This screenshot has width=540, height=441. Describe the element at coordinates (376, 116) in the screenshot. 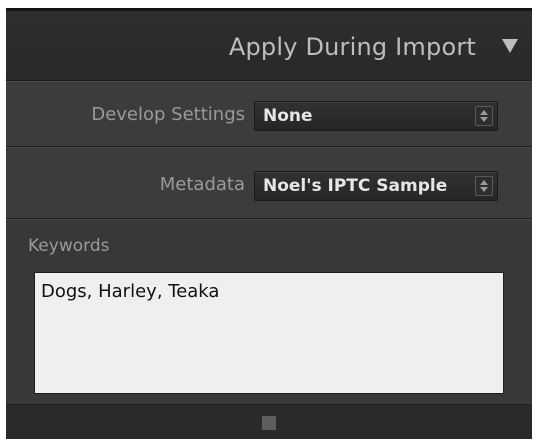

I see `develop-settings-popup: None` at that location.